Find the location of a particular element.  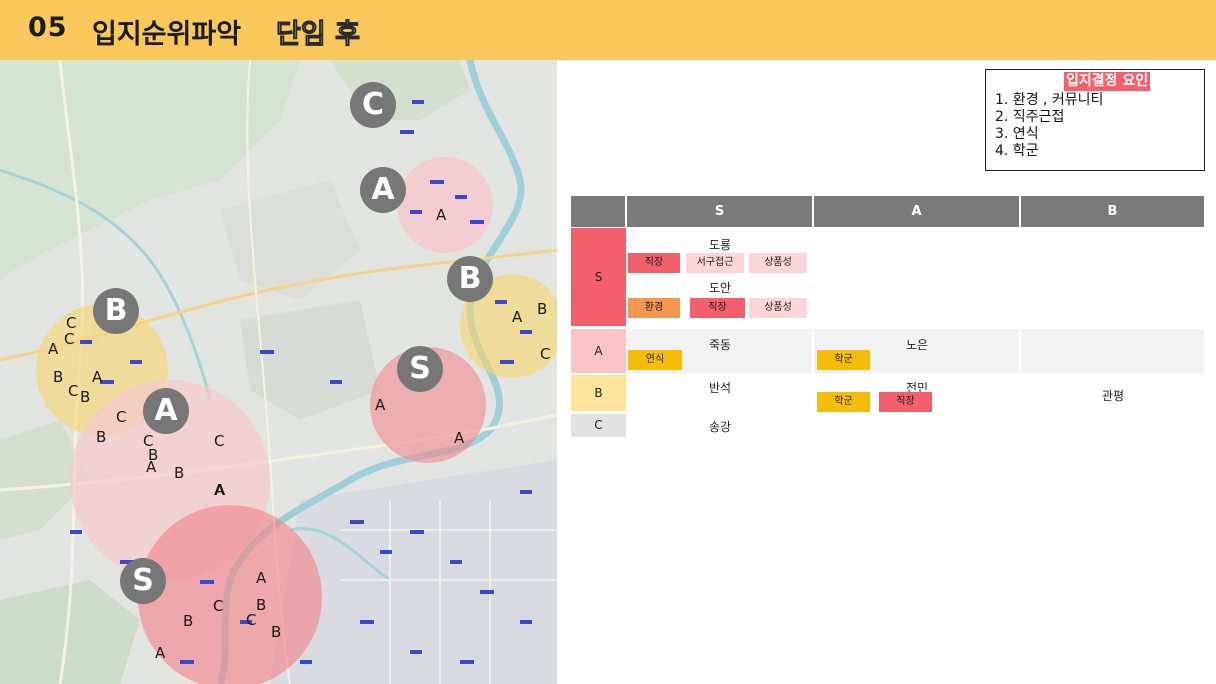

header-bar: 05 입지순위파악 단임 후 is located at coordinates (608, 30).